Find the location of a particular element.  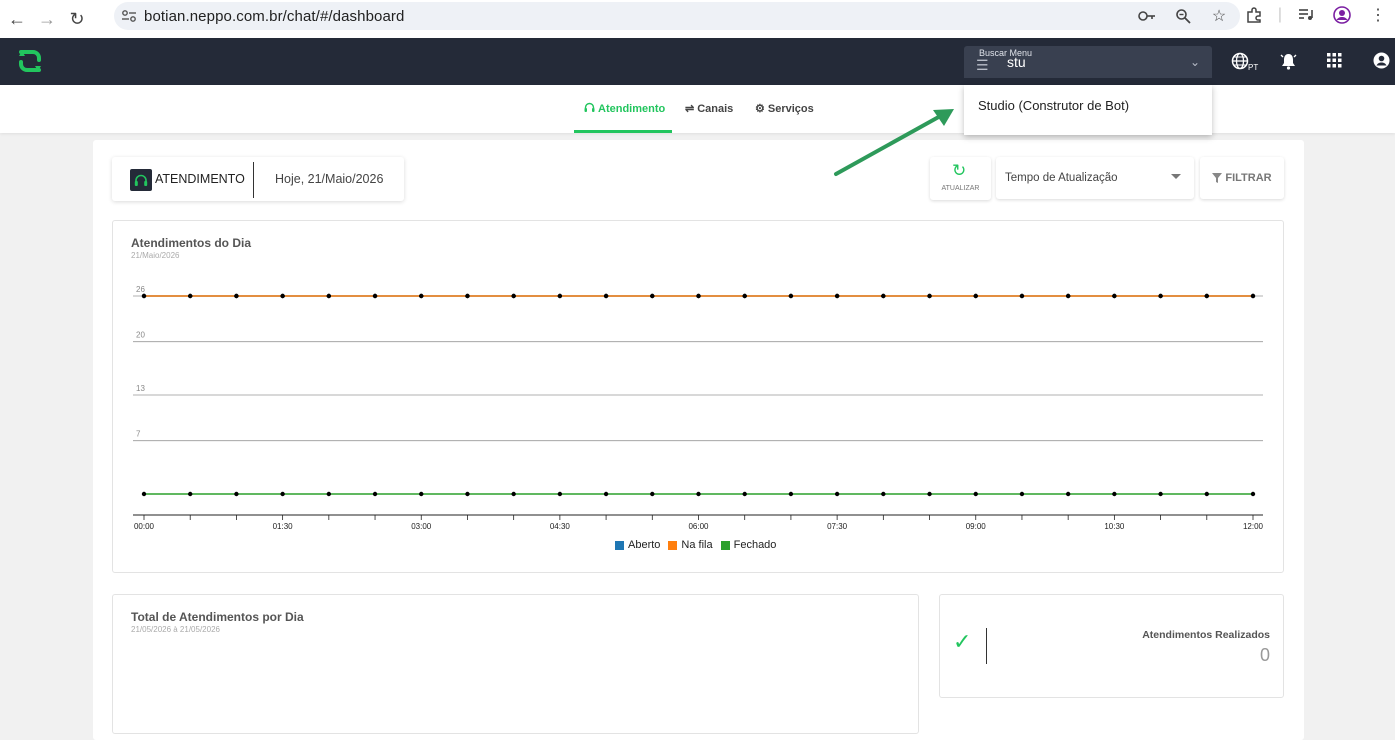

tab-canais: ⇌ Canais is located at coordinates (709, 109).